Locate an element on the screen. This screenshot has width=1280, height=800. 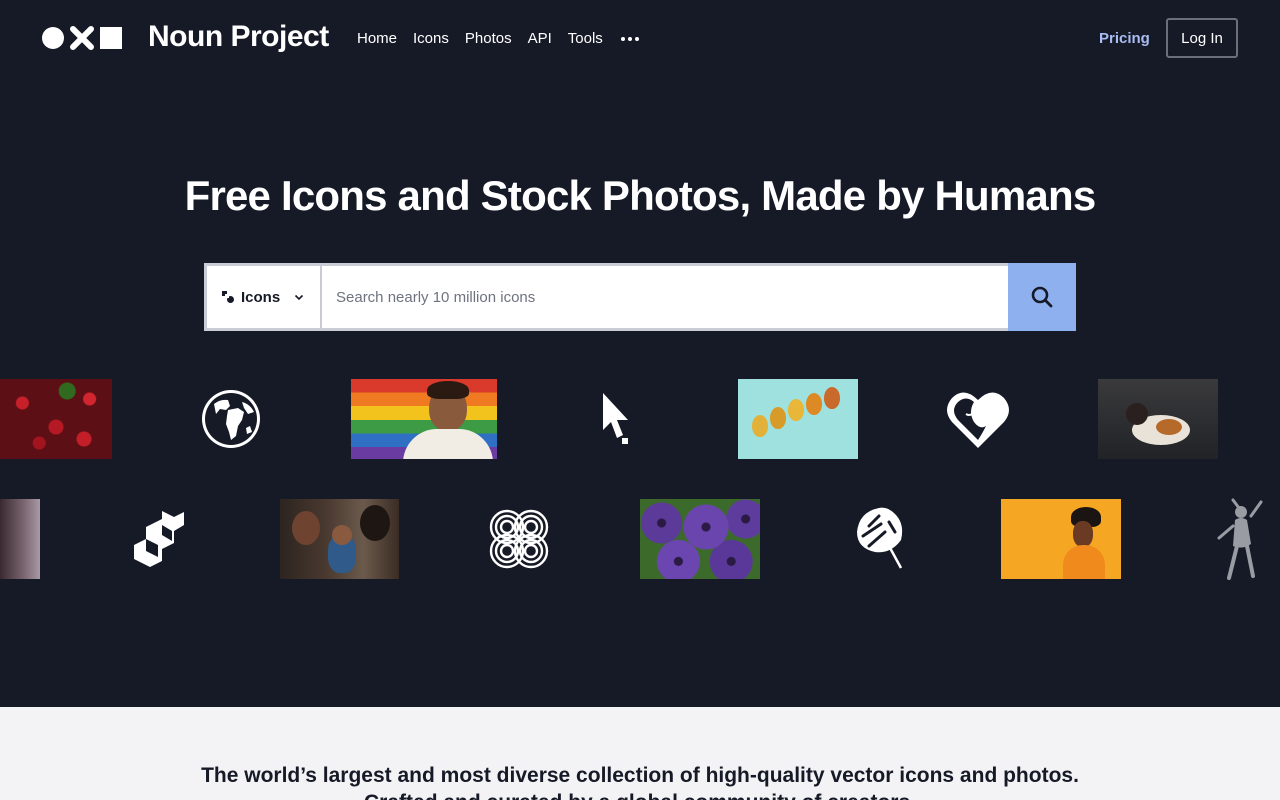
yellow-portrait-photo is located at coordinates (1061, 539).